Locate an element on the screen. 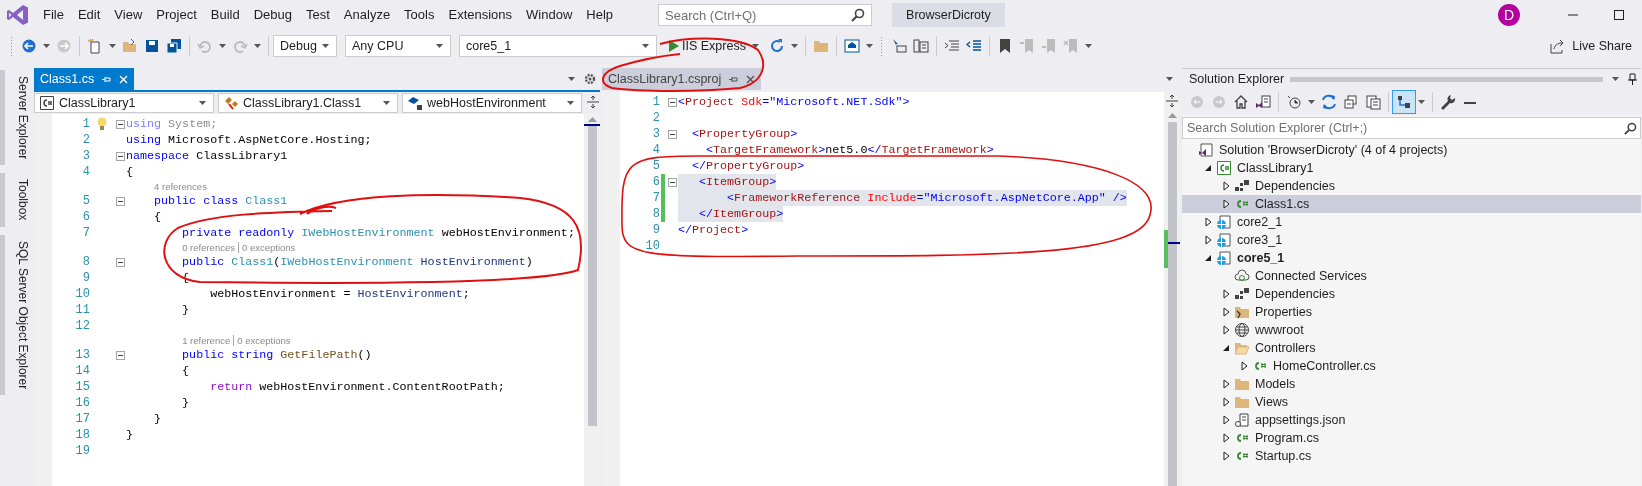 This screenshot has width=1642, height=486. menu-item: Build is located at coordinates (225, 15).